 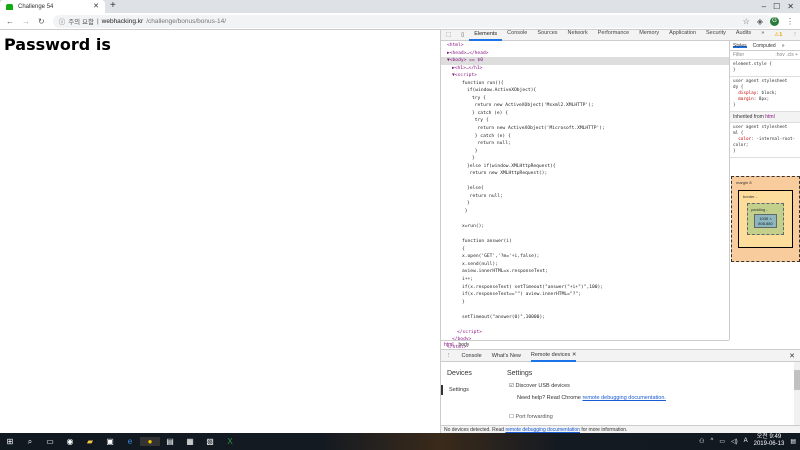 What do you see at coordinates (738, 55) in the screenshot?
I see `styles-filter-input: Filter` at bounding box center [738, 55].